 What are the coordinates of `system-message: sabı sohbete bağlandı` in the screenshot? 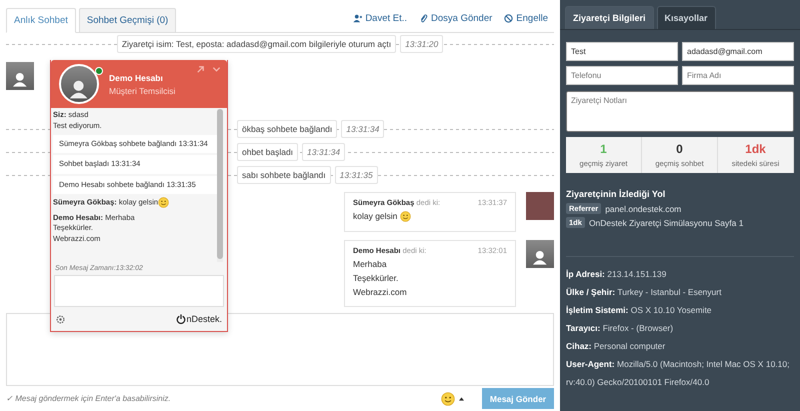 It's located at (284, 175).